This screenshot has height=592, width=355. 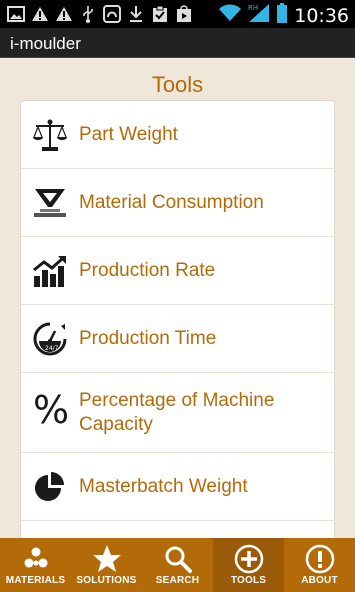 What do you see at coordinates (319, 559) in the screenshot?
I see `info-icon` at bounding box center [319, 559].